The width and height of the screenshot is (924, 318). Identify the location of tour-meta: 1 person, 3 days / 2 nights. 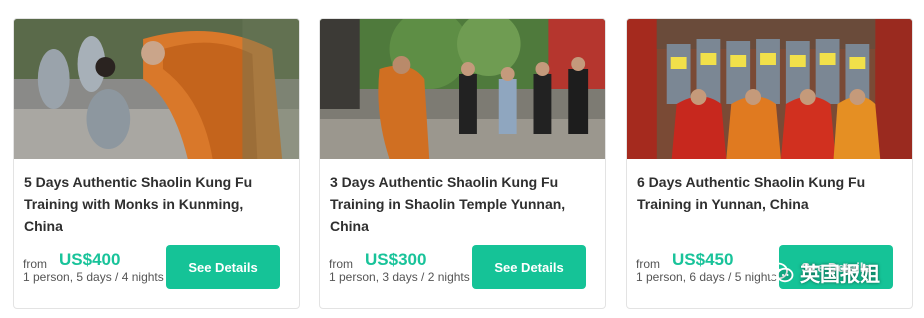
(399, 277).